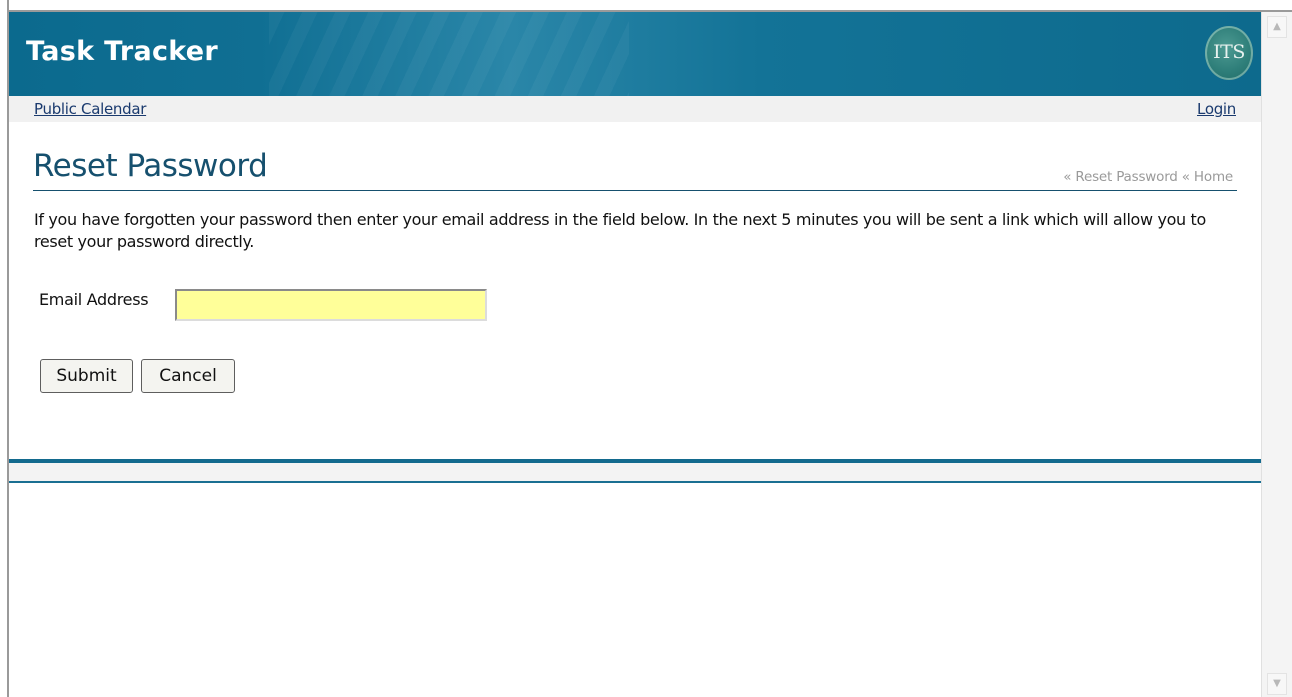 This screenshot has height=697, width=1292. Describe the element at coordinates (1207, 177) in the screenshot. I see `breadcrumb-home: « Home` at that location.